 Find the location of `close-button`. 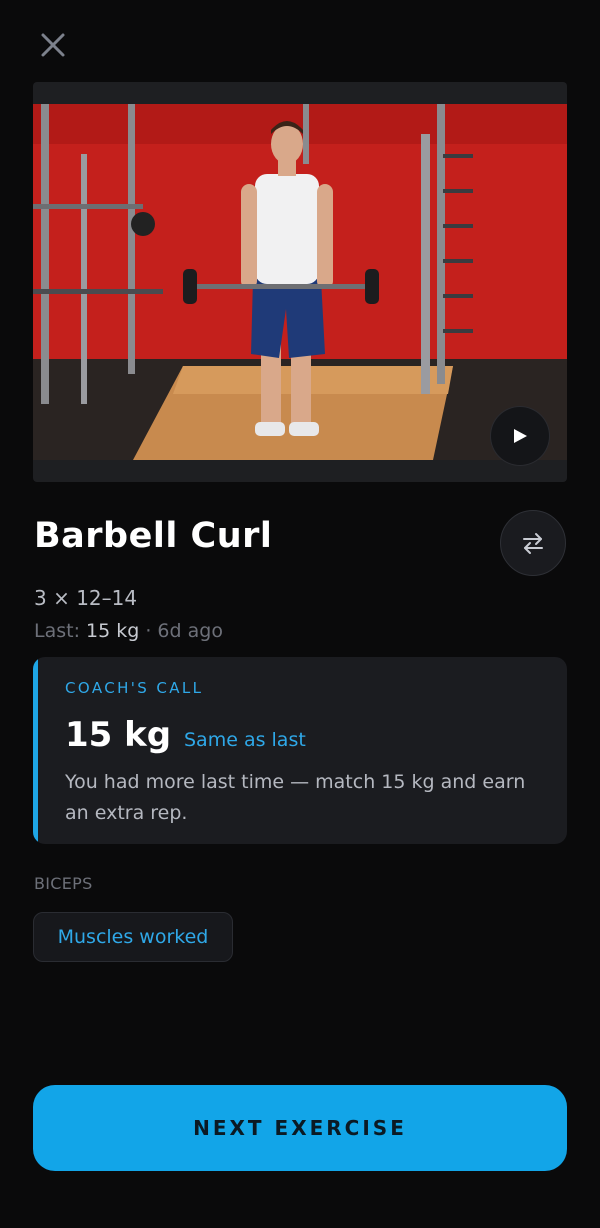

close-button is located at coordinates (53, 45).